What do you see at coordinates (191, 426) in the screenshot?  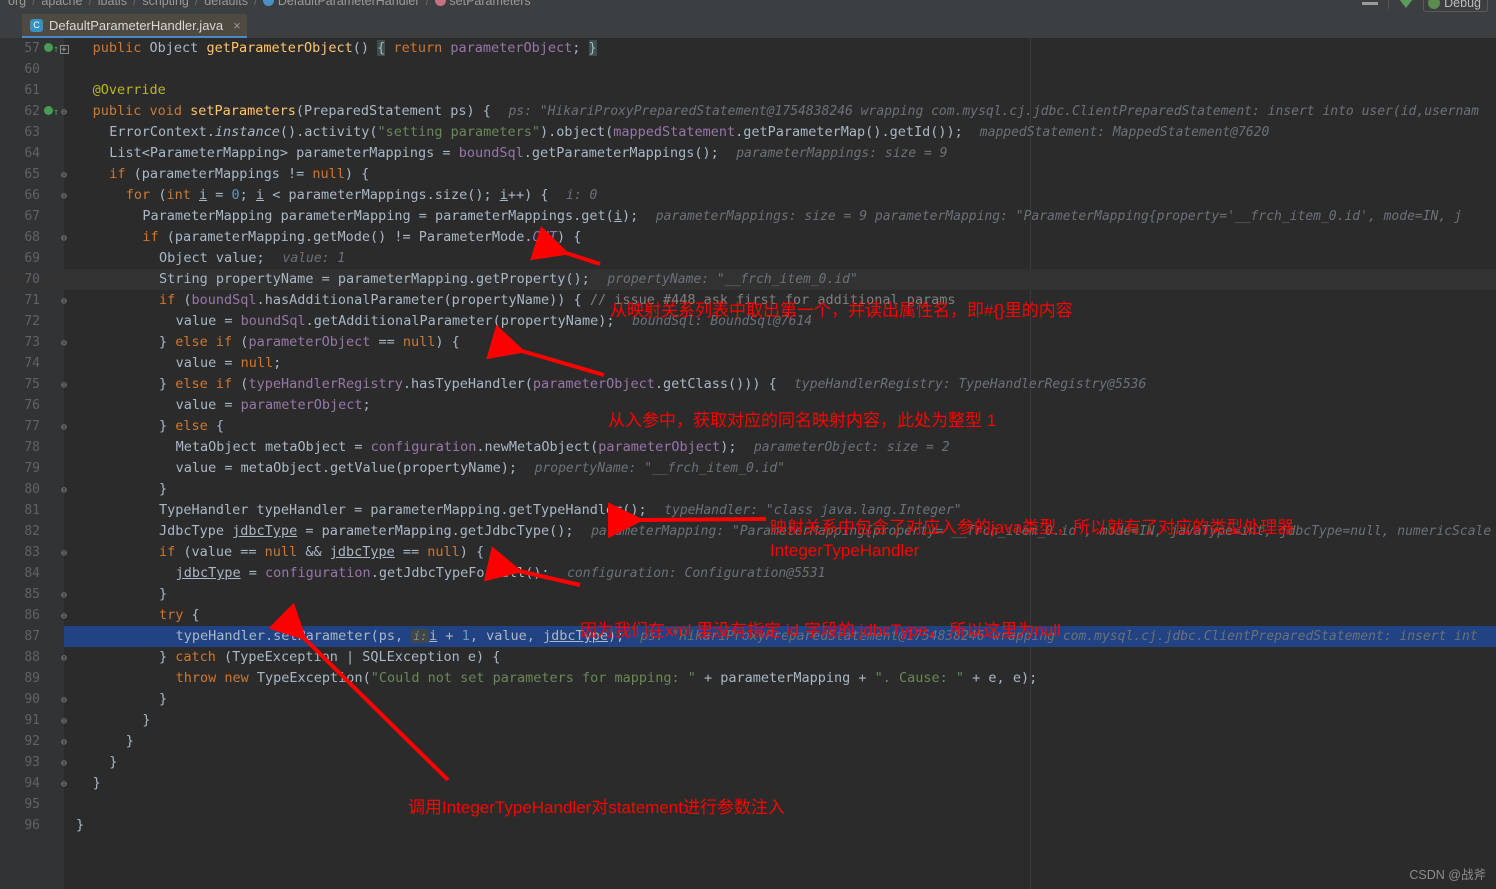 I see `code-token: else` at bounding box center [191, 426].